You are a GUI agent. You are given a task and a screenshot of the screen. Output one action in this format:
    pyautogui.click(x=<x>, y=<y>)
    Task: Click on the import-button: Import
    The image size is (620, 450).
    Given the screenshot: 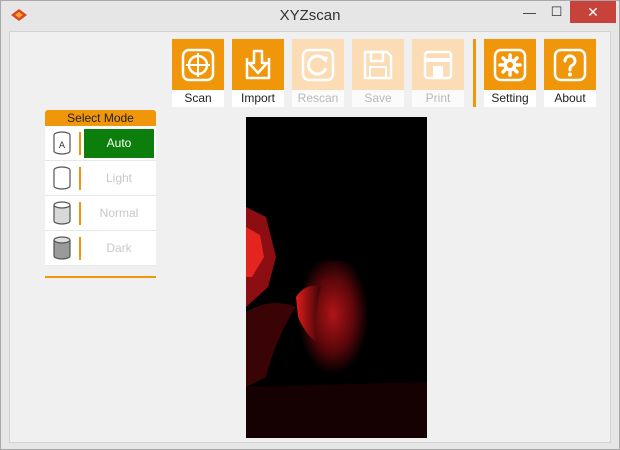 What is the action you would take?
    pyautogui.click(x=258, y=73)
    